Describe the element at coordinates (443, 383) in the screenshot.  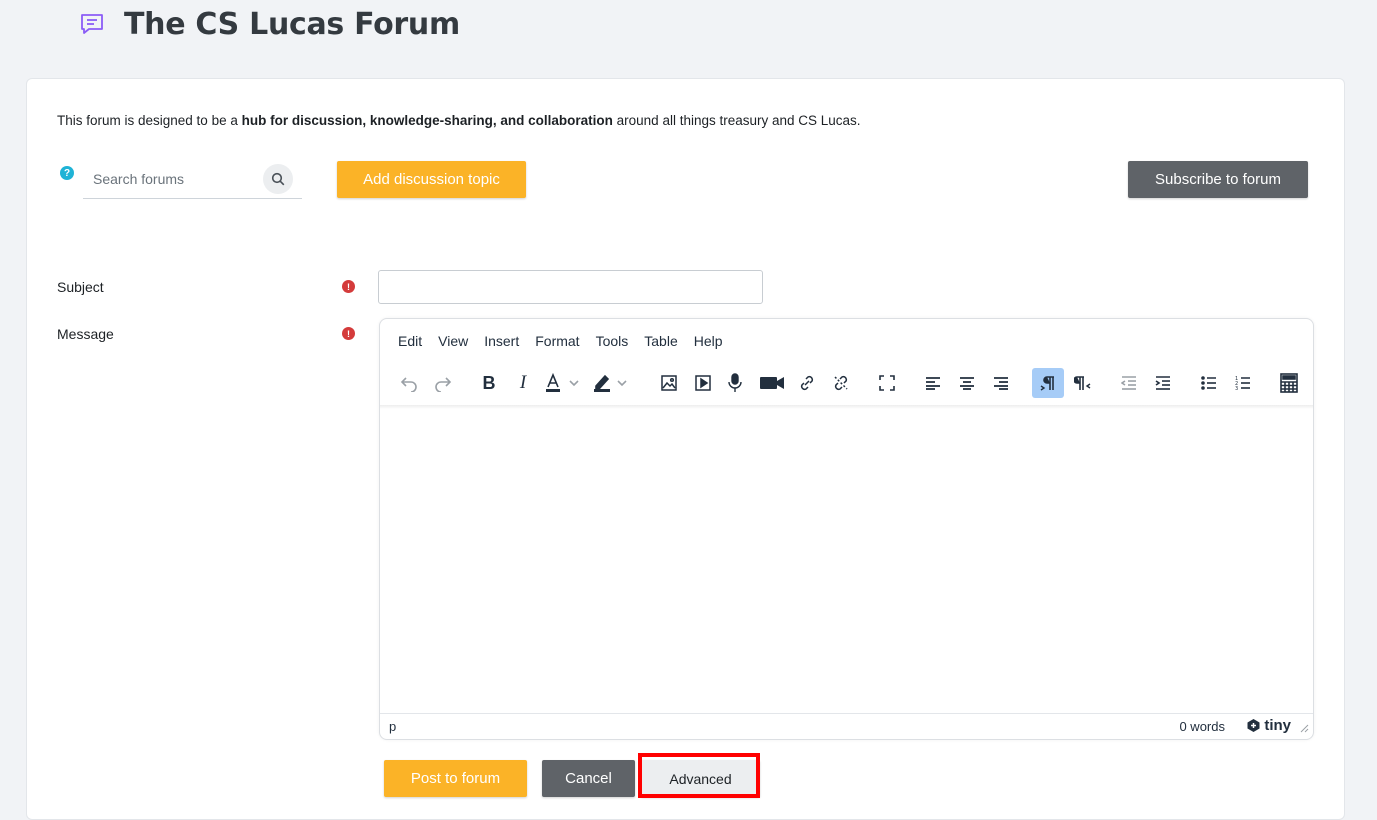
I see `redo-icon` at that location.